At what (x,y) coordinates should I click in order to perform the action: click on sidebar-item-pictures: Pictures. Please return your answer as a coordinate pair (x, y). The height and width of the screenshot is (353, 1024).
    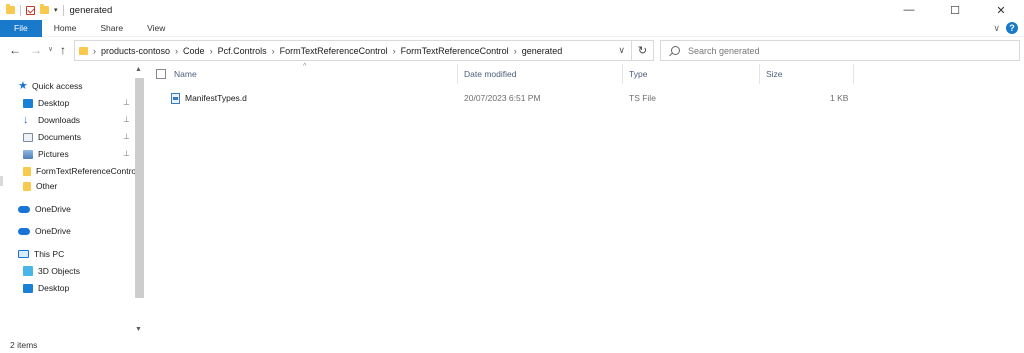
    Looking at the image, I should click on (46, 154).